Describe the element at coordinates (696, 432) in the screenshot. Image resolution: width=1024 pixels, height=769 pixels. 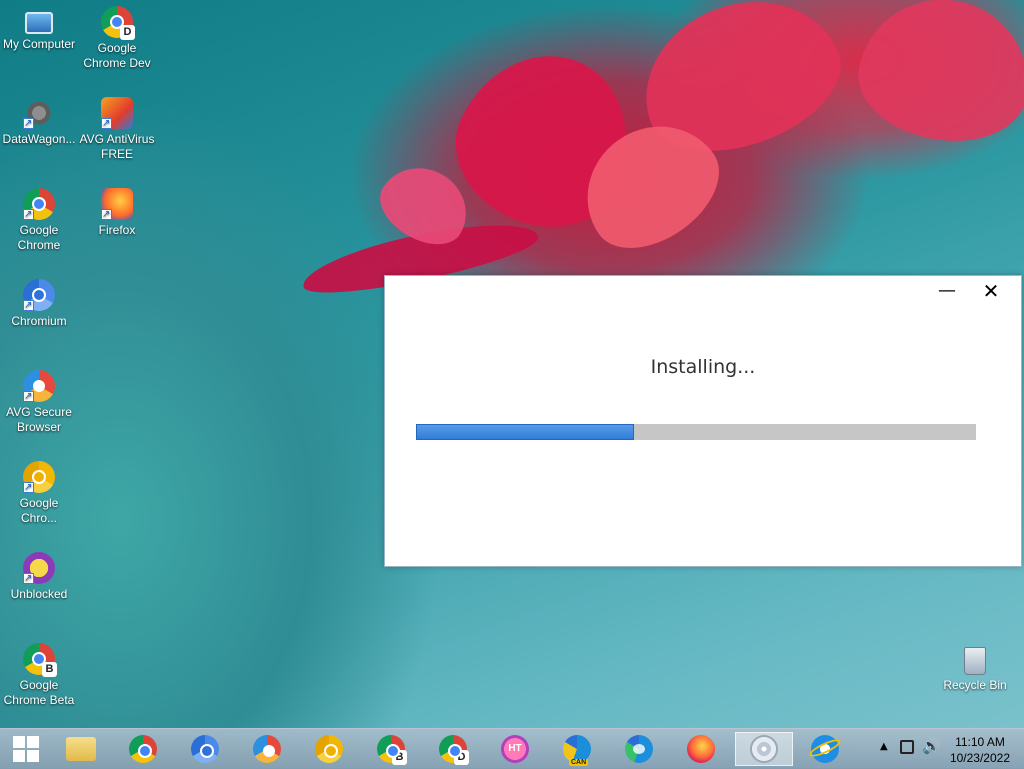
I see `install-progress-bar` at that location.